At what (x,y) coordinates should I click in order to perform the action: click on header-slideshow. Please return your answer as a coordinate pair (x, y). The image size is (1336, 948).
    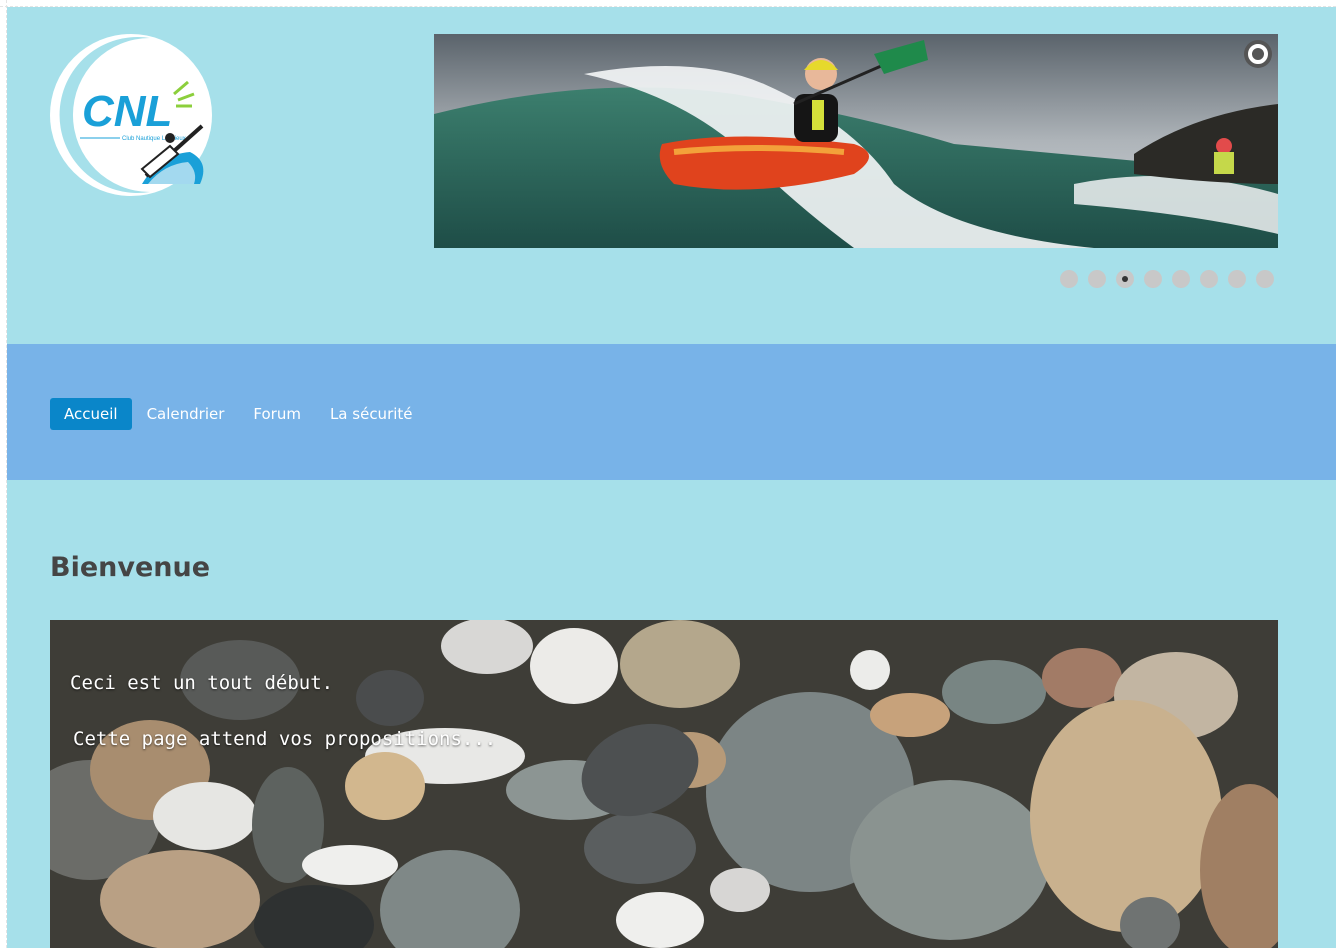
    Looking at the image, I should click on (856, 141).